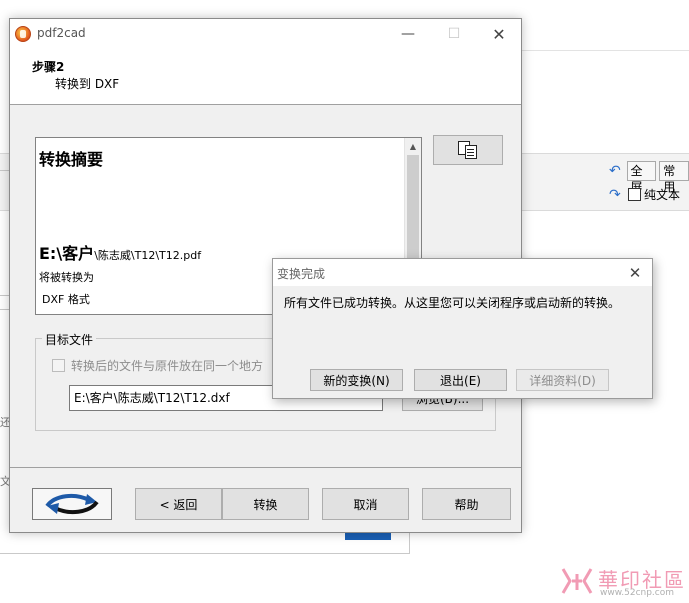 This screenshot has height=603, width=689. I want to click on redo-arrow-icon: ↷, so click(617, 195).